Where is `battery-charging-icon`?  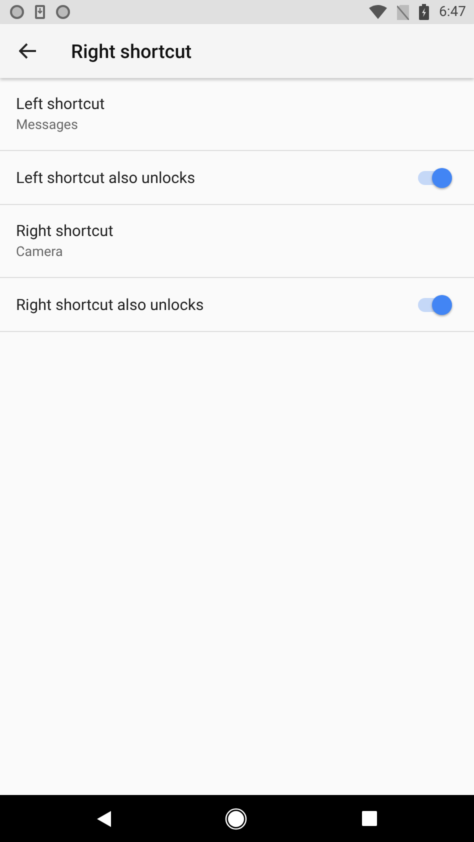 battery-charging-icon is located at coordinates (424, 12).